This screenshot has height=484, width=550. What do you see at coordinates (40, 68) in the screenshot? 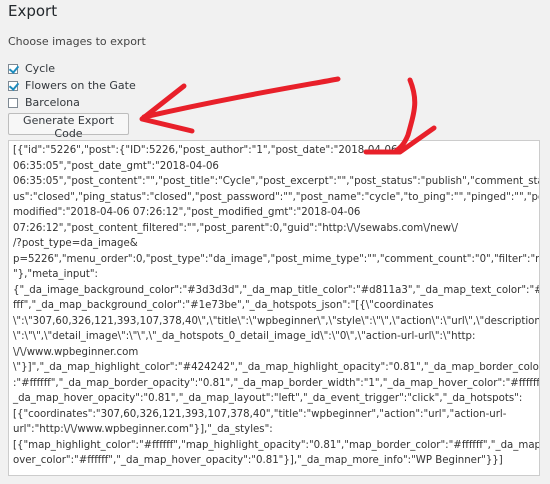
I see `image-option-label: Cycle` at bounding box center [40, 68].